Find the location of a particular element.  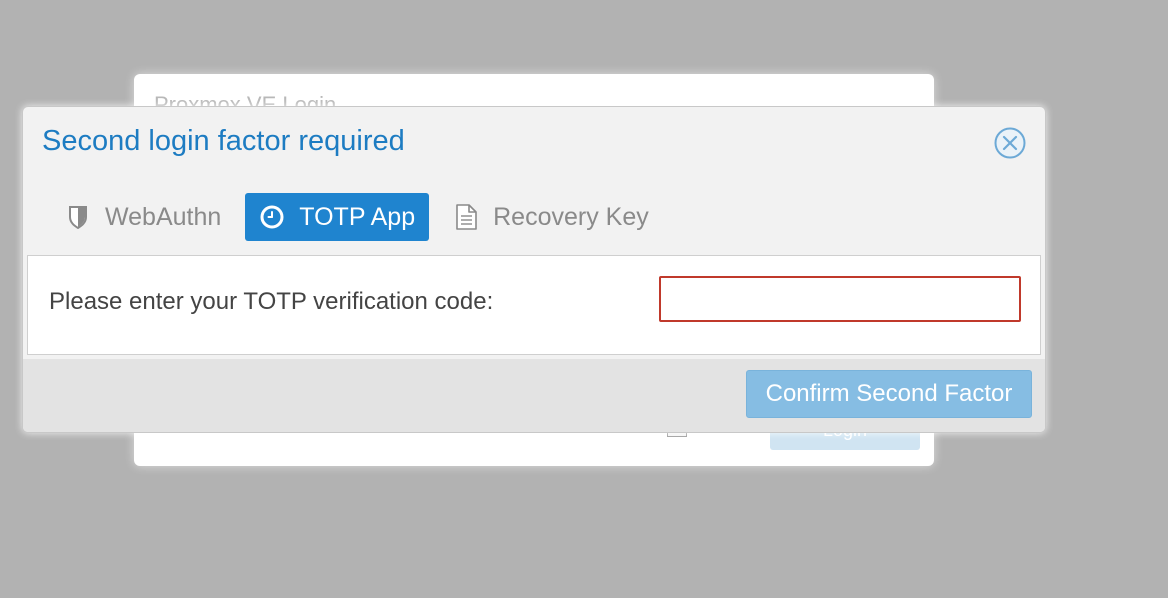

tab-webauthn: WebAuthn is located at coordinates (143, 217).